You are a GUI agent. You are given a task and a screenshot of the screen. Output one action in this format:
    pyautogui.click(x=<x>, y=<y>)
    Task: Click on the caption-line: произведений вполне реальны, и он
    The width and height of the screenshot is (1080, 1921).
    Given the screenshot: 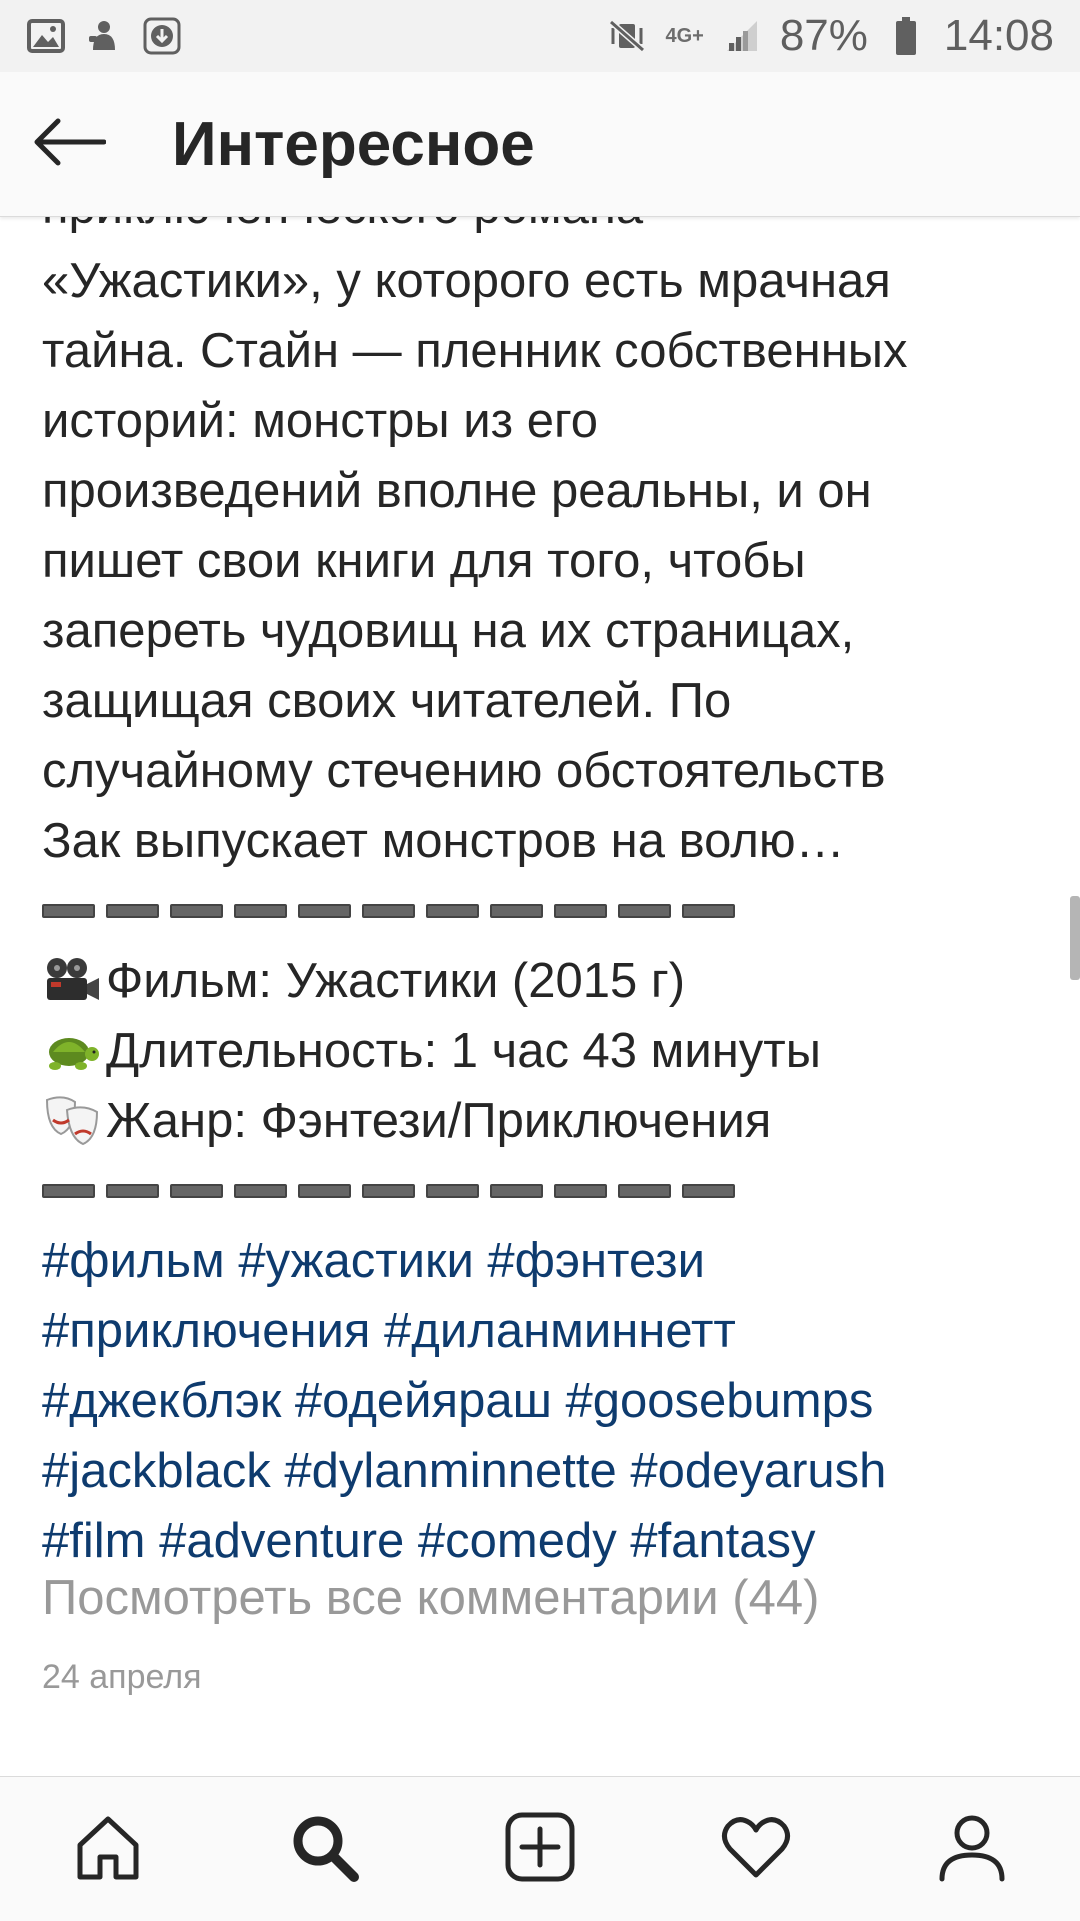 What is the action you would take?
    pyautogui.click(x=457, y=491)
    